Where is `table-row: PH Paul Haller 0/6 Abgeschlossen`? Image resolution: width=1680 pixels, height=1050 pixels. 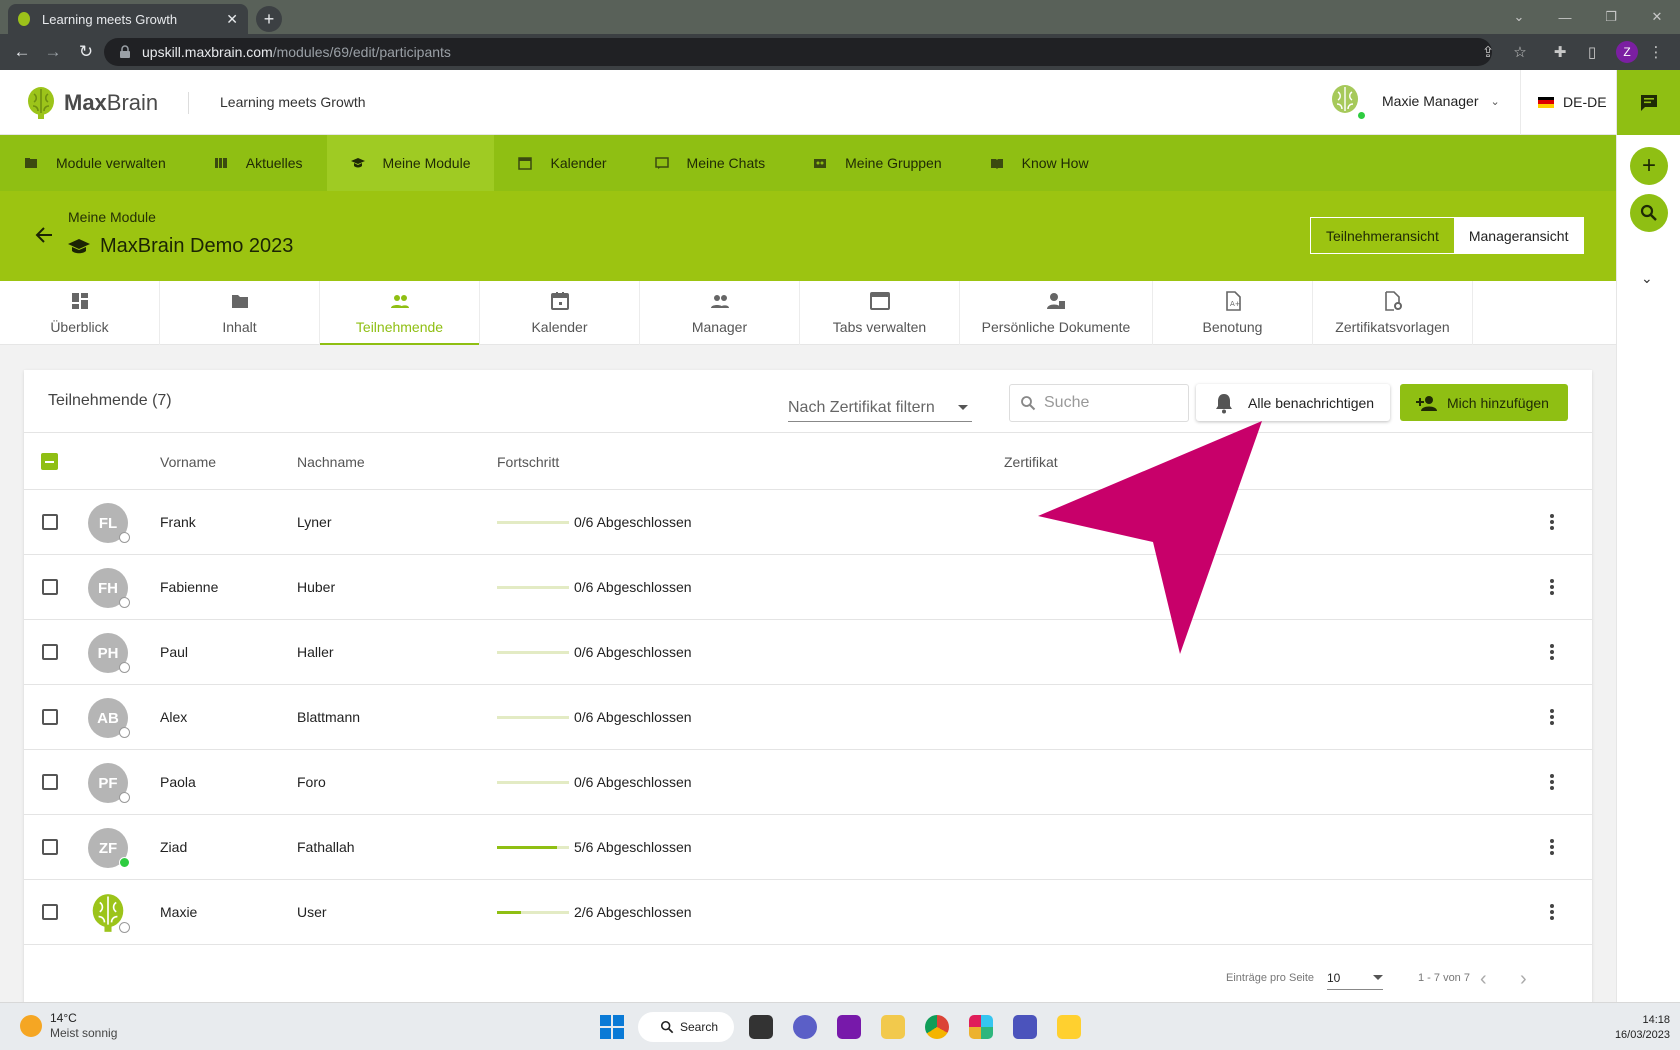 table-row: PH Paul Haller 0/6 Abgeschlossen is located at coordinates (808, 652).